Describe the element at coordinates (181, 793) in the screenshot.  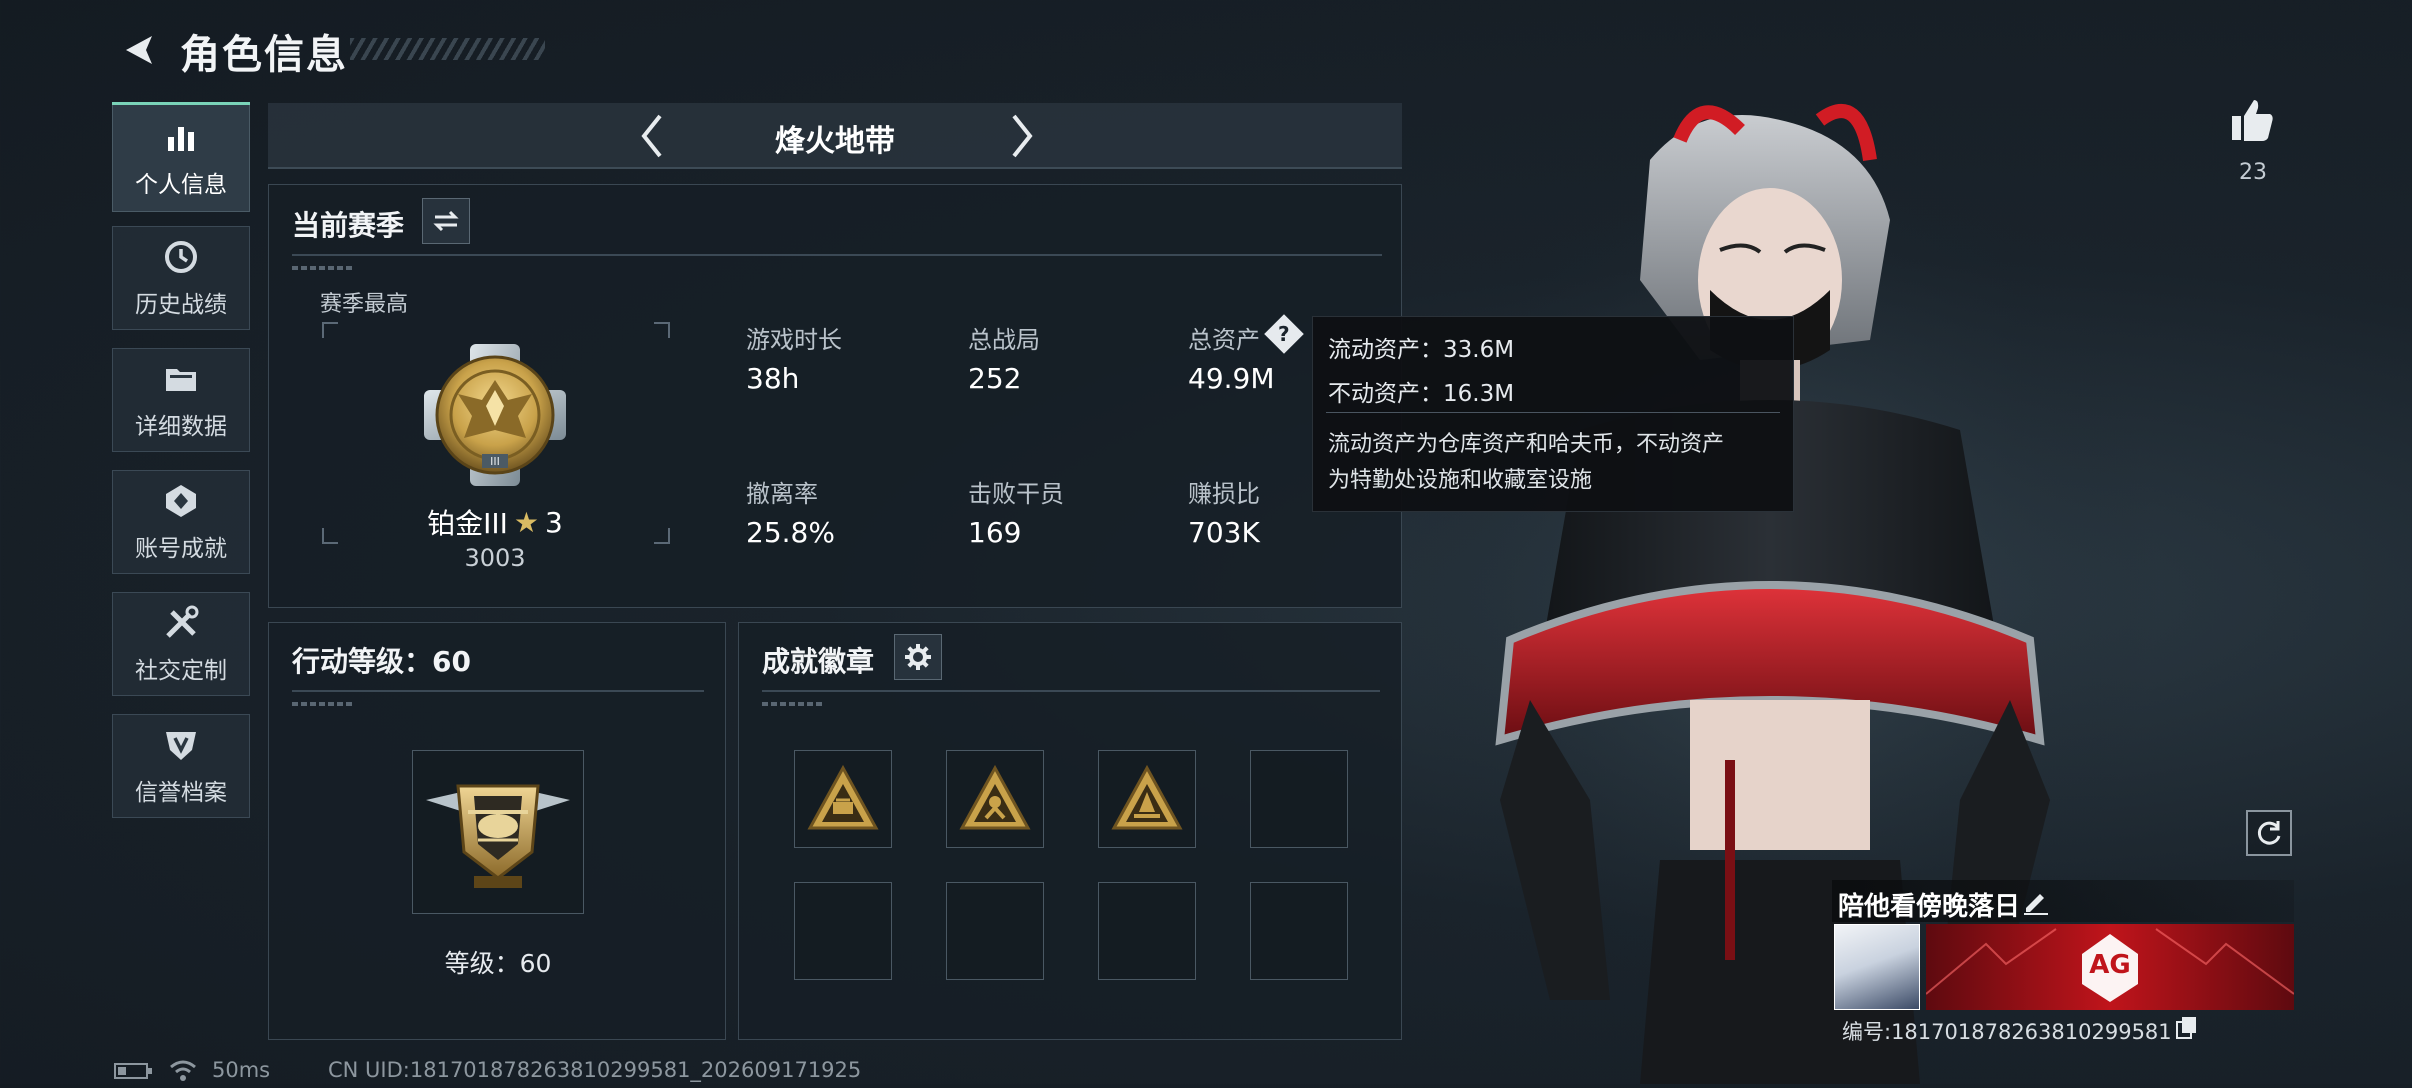
I see `sidebar-item-label: 信誉档案` at that location.